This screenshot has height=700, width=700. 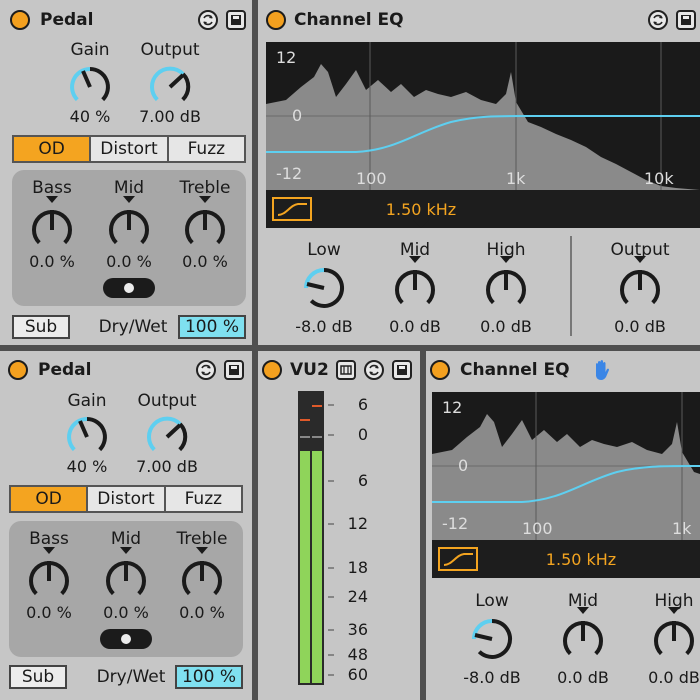 What do you see at coordinates (357, 596) in the screenshot?
I see `vu-scale-label: 24` at bounding box center [357, 596].